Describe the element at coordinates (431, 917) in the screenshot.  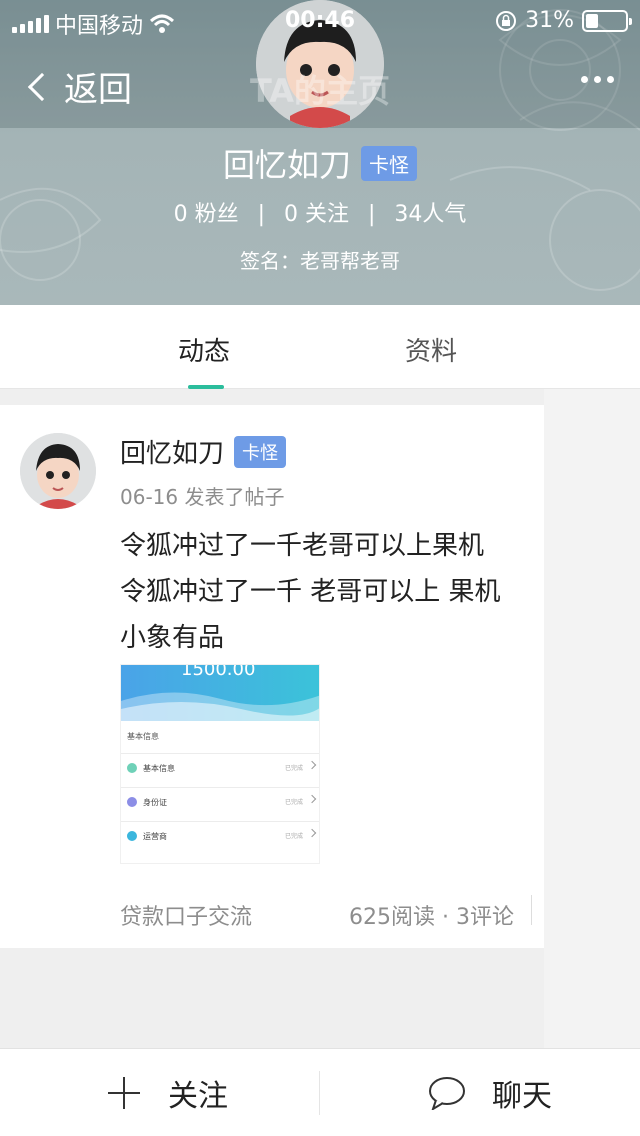
I see `post-stats: 625阅读 · 3评论` at that location.